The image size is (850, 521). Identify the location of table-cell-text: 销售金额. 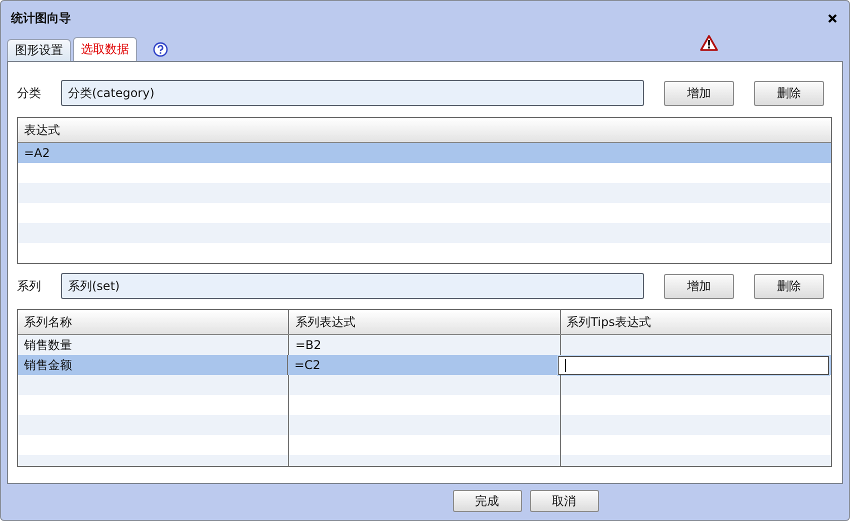
(48, 365).